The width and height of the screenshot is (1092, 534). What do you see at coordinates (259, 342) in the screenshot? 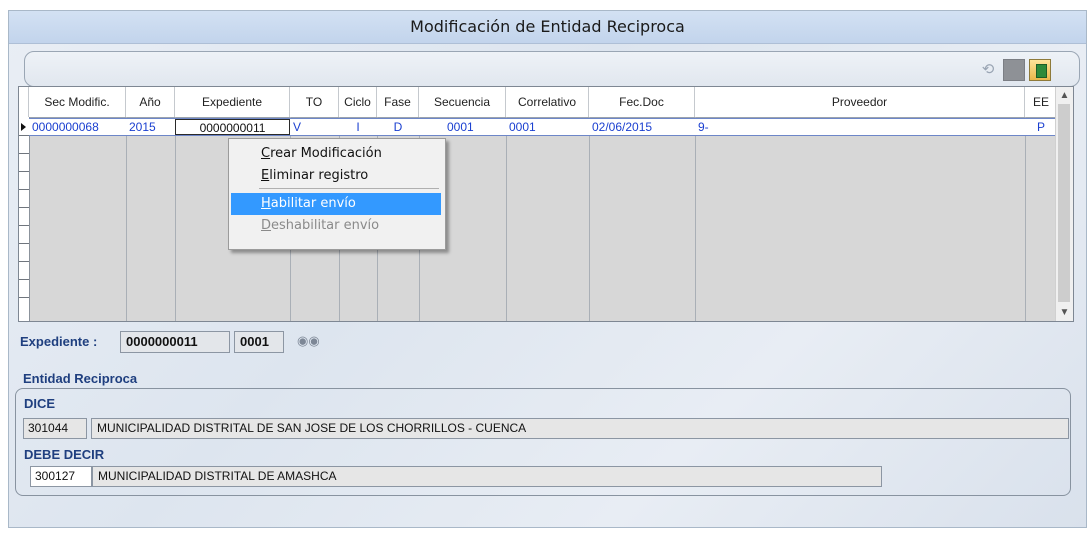
I see `expediente-secuencia-field: 0001` at bounding box center [259, 342].